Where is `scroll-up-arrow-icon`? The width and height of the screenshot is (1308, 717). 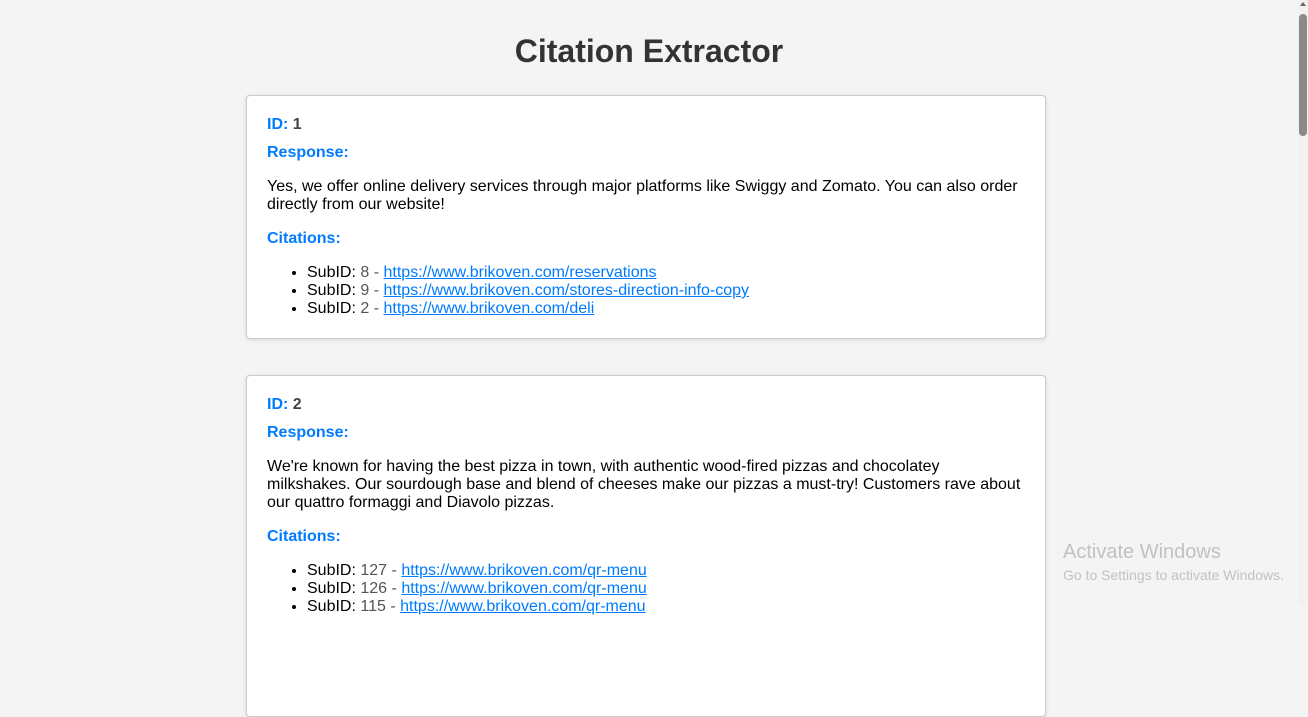
scroll-up-arrow-icon is located at coordinates (1303, 4).